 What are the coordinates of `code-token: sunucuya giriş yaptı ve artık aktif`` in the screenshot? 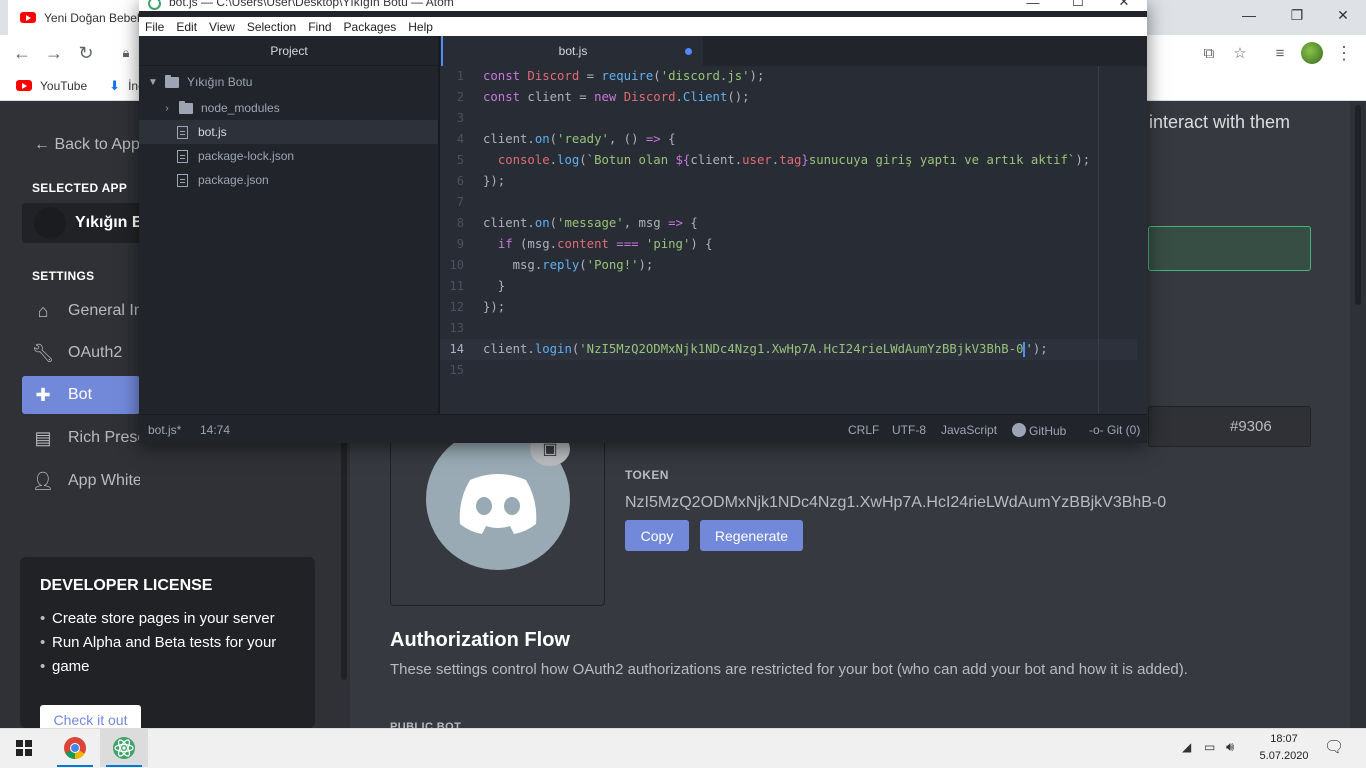 It's located at (942, 160).